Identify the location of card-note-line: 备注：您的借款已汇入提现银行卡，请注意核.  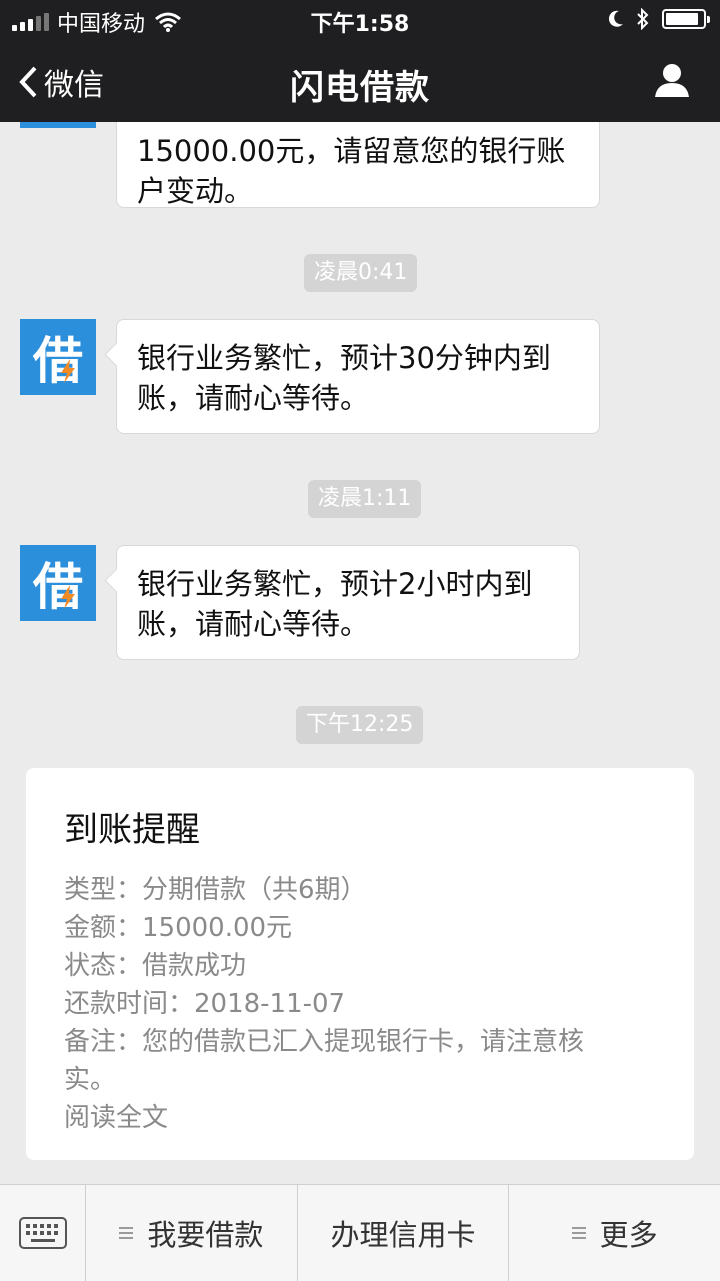
(324, 1042).